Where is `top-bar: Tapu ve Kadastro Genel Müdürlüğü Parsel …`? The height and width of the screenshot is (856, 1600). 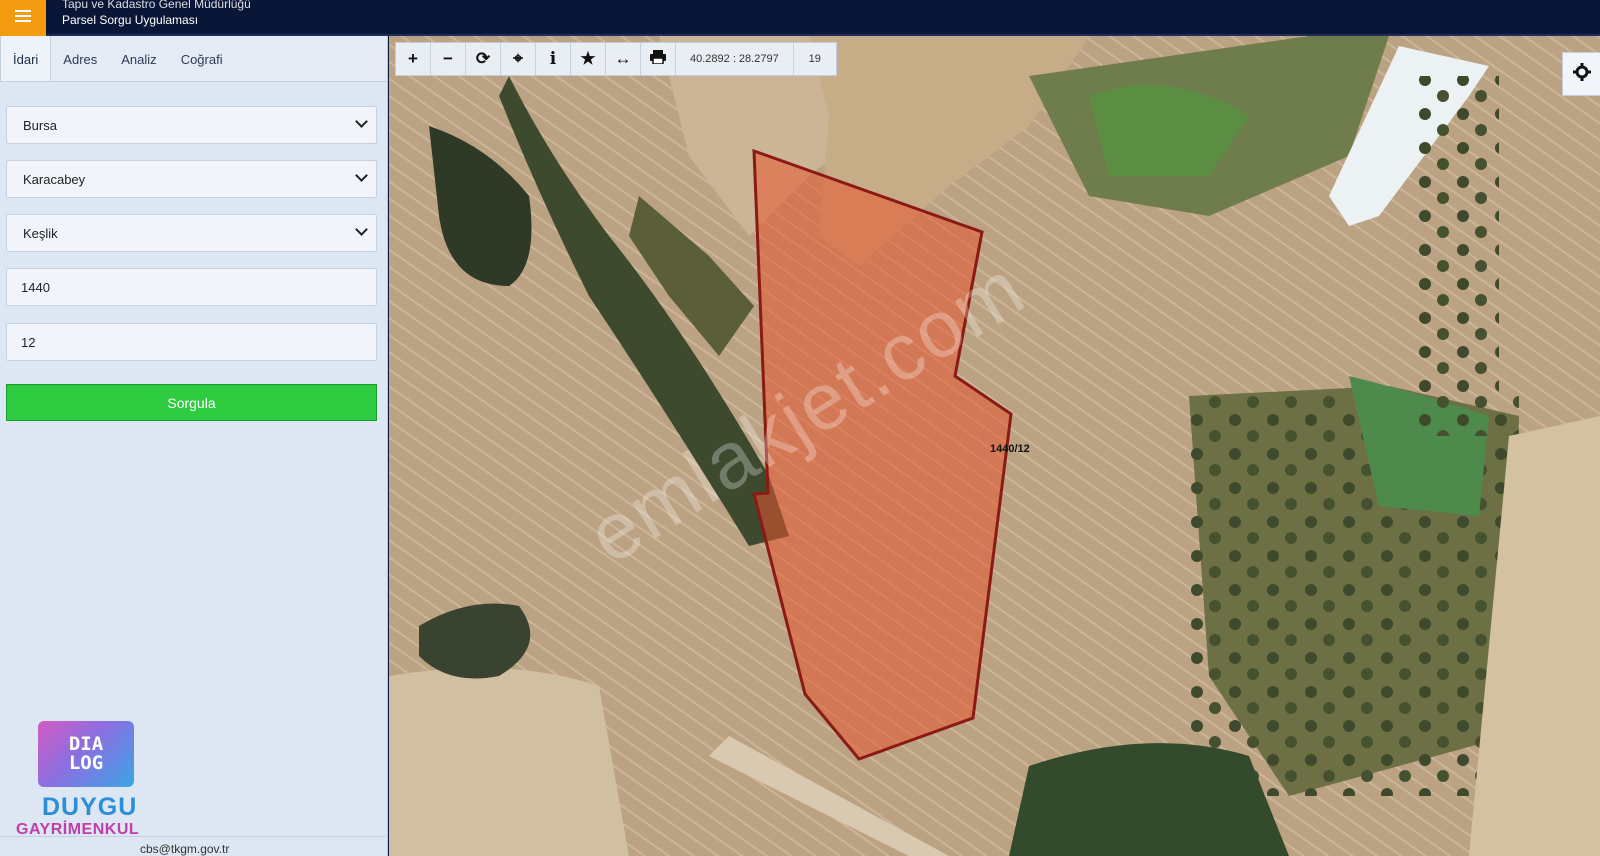
top-bar: Tapu ve Kadastro Genel Müdürlüğü Parsel … is located at coordinates (800, 18).